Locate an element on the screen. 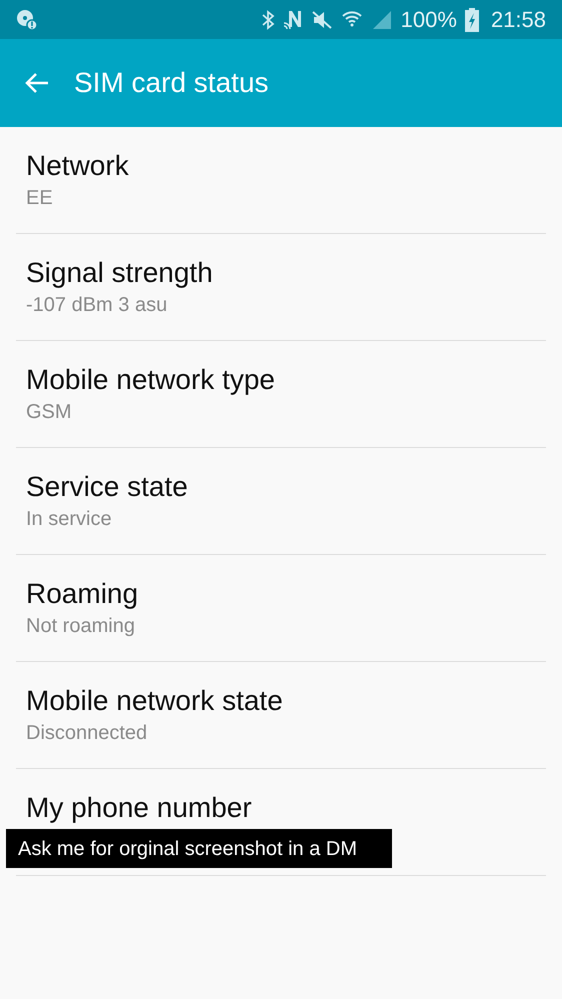 The height and width of the screenshot is (999, 562). setting-value: Not roaming is located at coordinates (81, 626).